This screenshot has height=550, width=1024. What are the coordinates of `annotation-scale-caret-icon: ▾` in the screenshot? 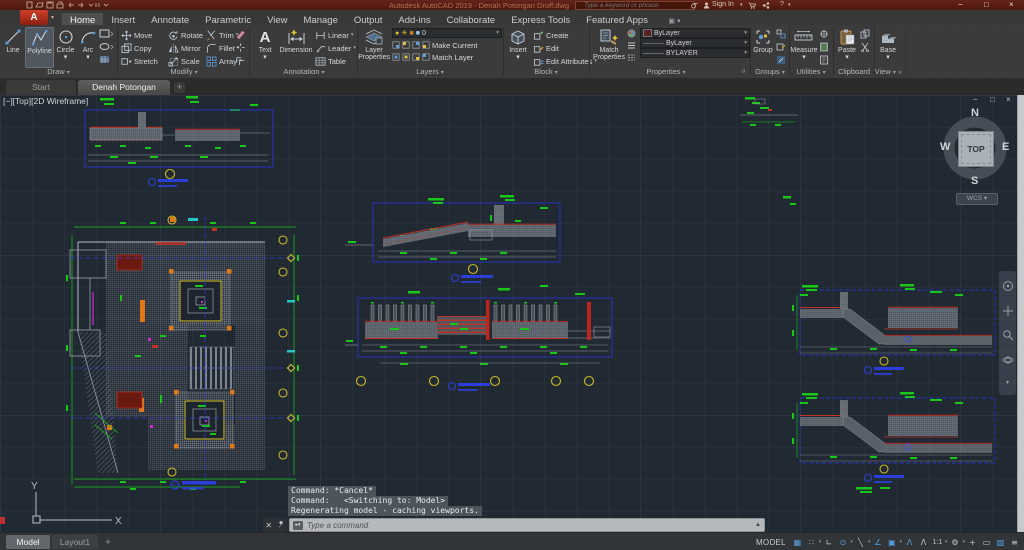 It's located at (946, 542).